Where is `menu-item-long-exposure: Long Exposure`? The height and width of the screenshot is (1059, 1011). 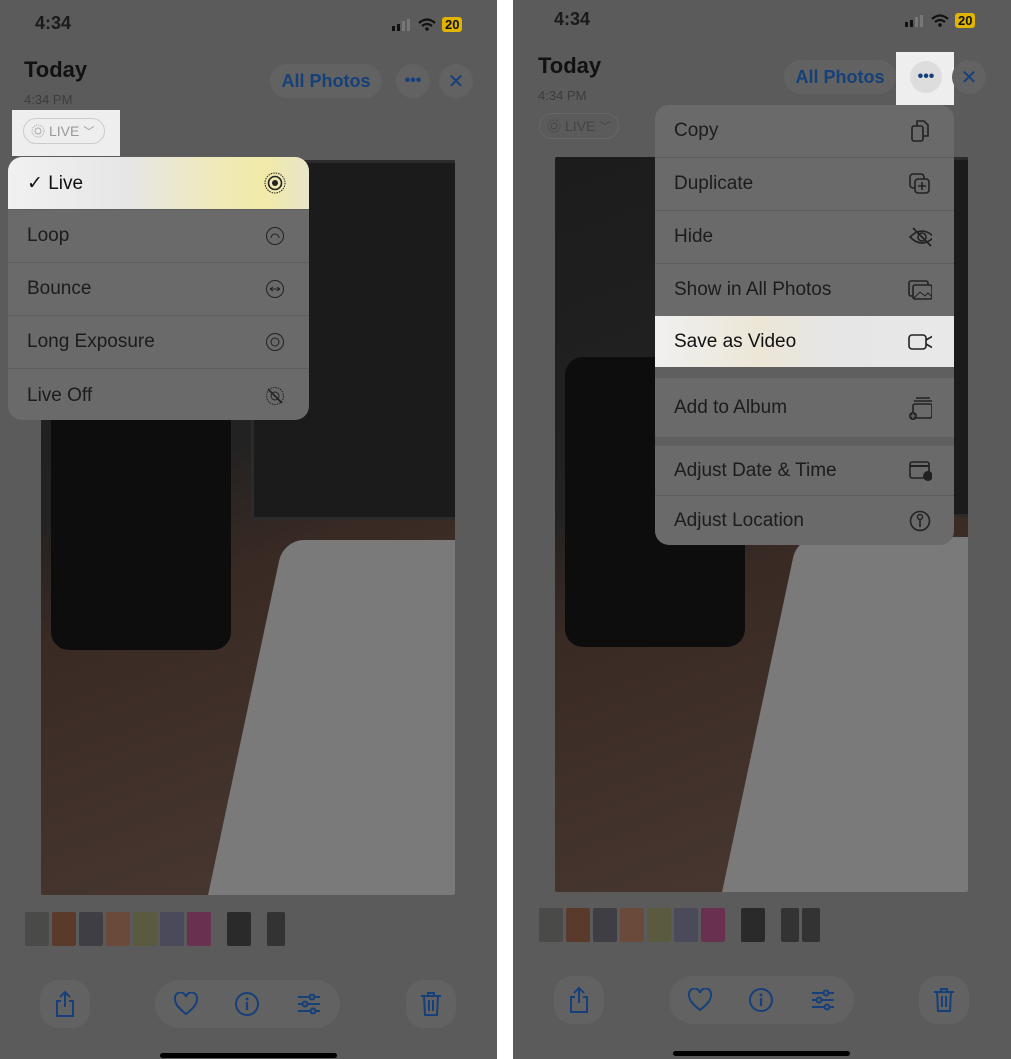
menu-item-long-exposure: Long Exposure is located at coordinates (158, 342).